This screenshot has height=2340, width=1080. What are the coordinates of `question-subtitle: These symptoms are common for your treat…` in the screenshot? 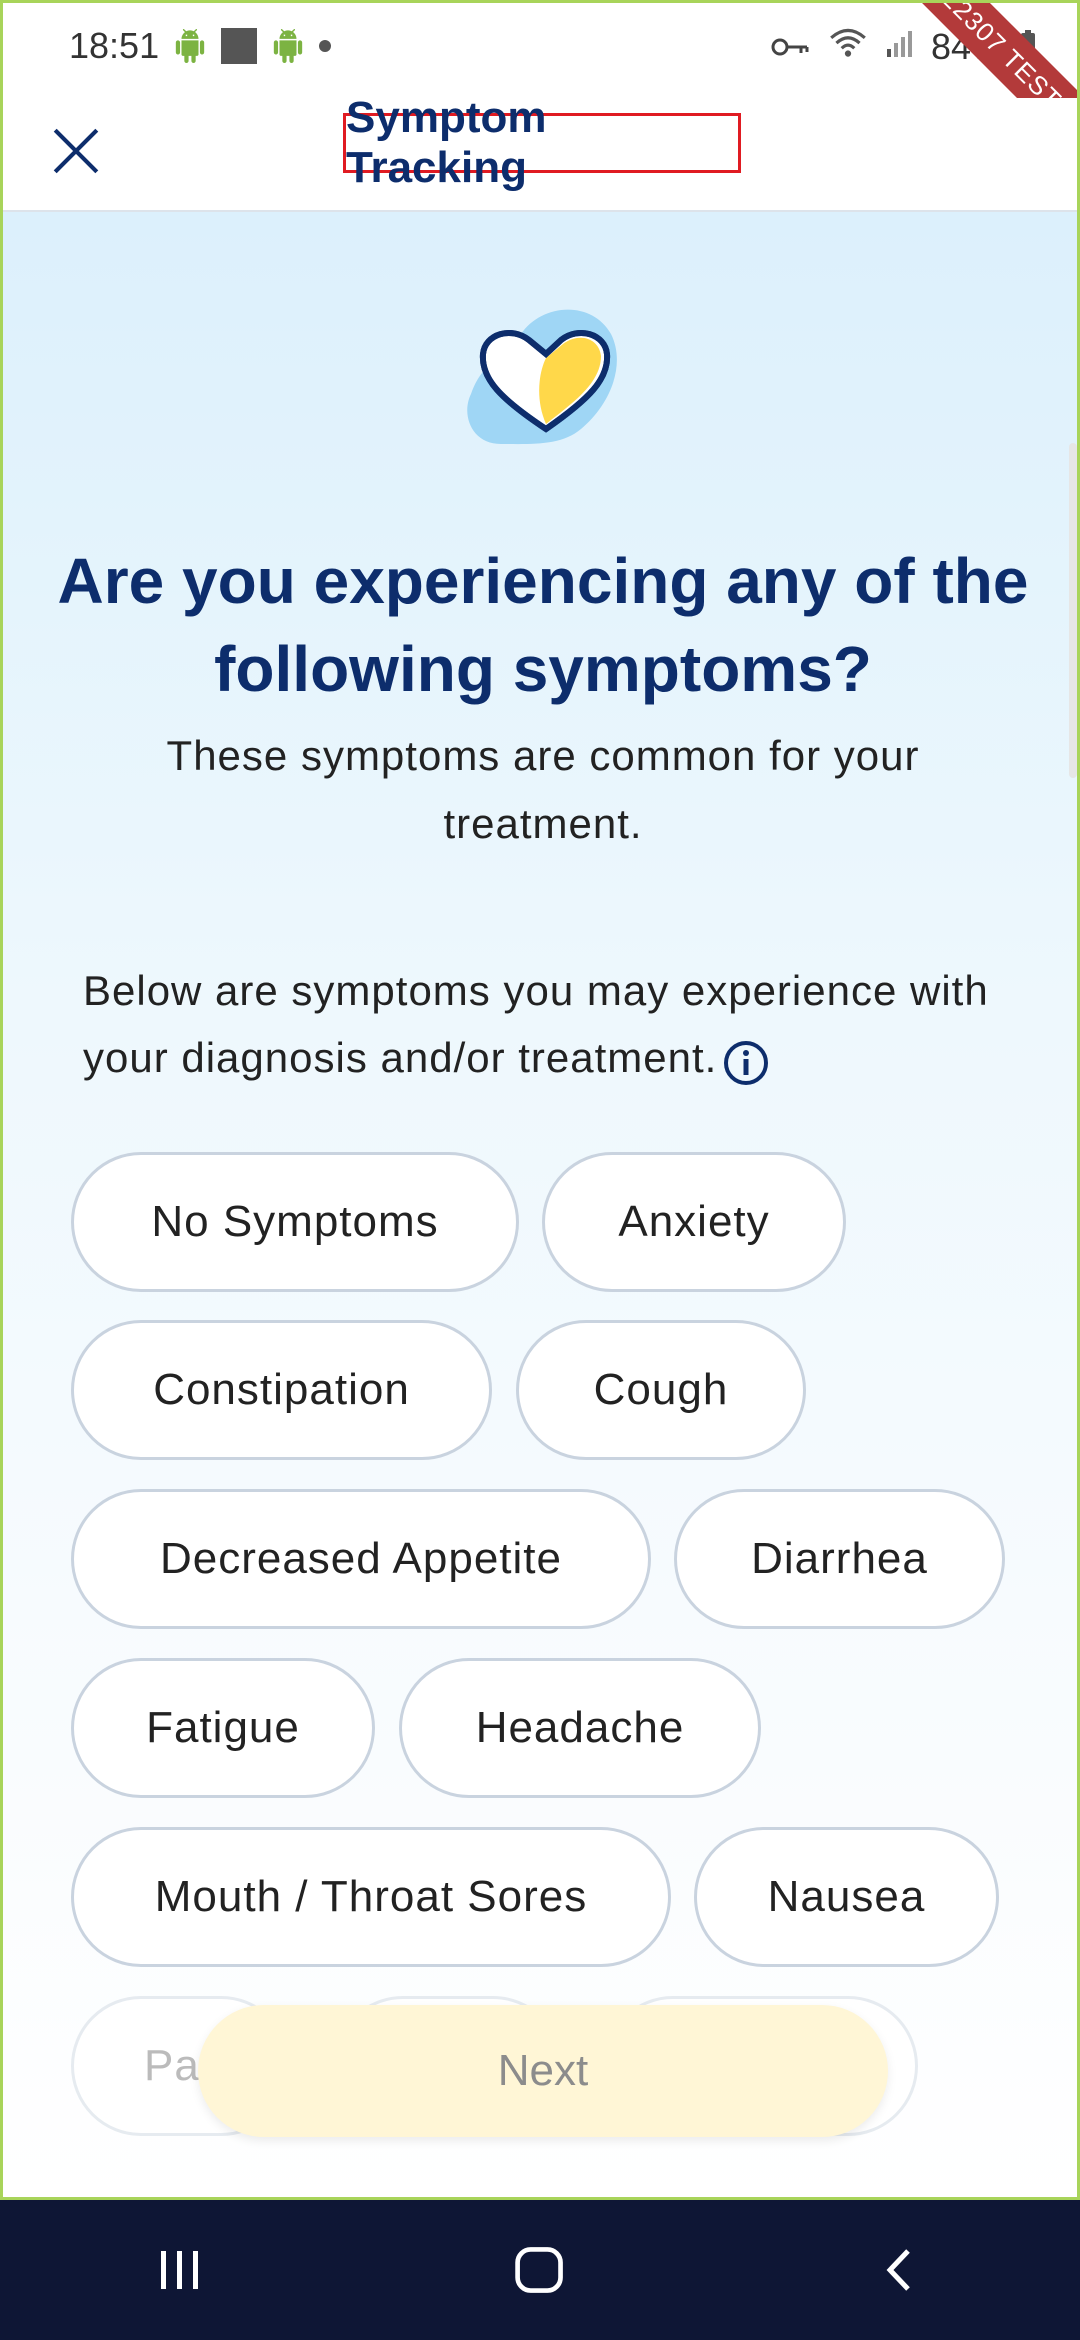 It's located at (543, 789).